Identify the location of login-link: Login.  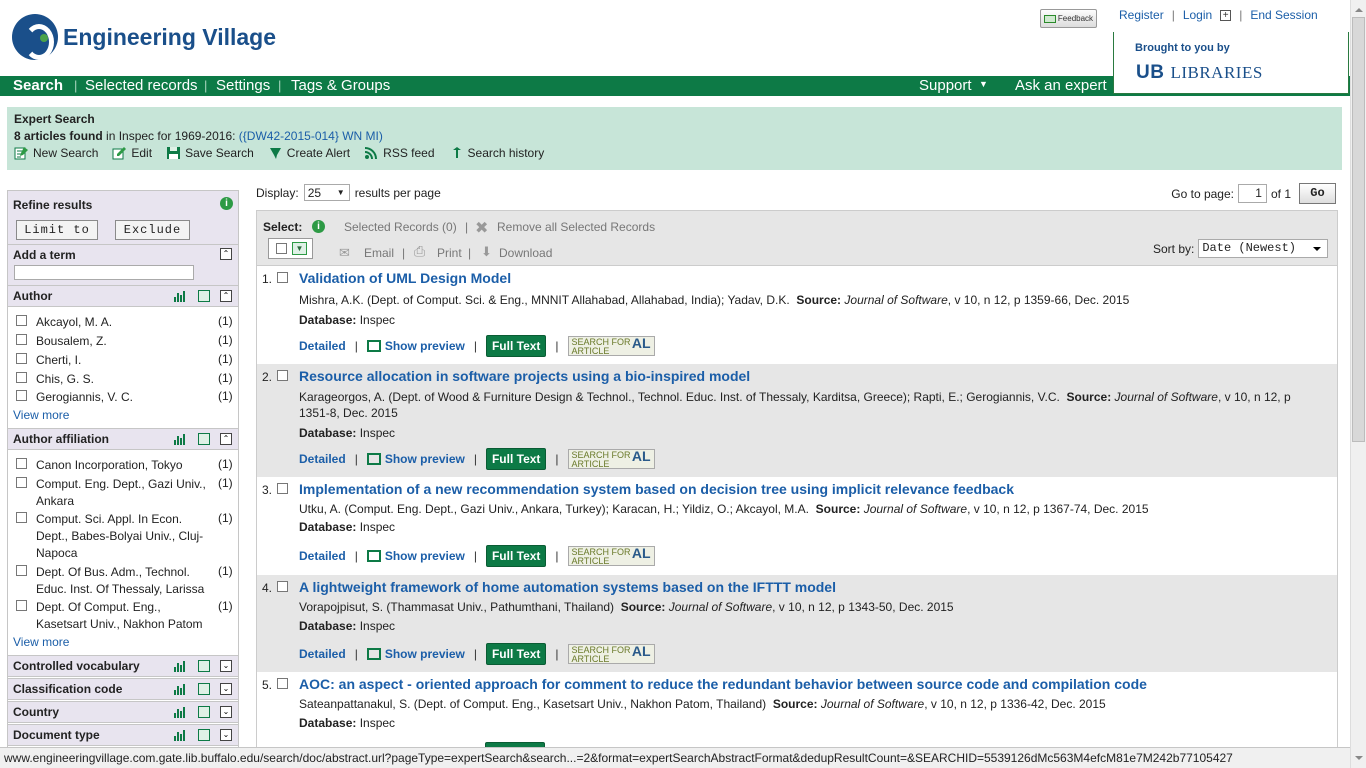
(1197, 15).